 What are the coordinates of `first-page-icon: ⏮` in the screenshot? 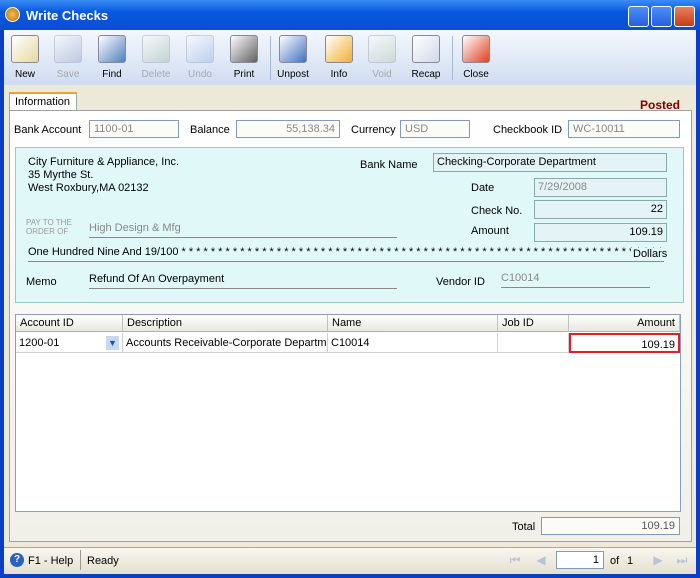 It's located at (515, 560).